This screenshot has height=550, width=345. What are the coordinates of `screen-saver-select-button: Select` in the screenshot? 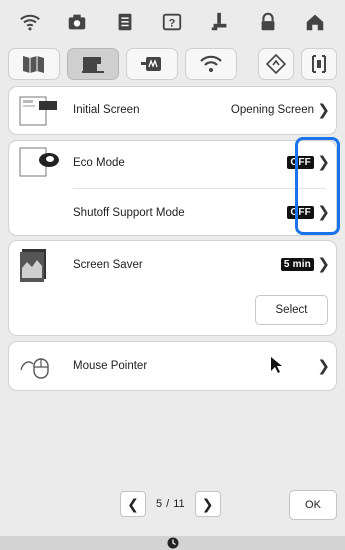 It's located at (291, 310).